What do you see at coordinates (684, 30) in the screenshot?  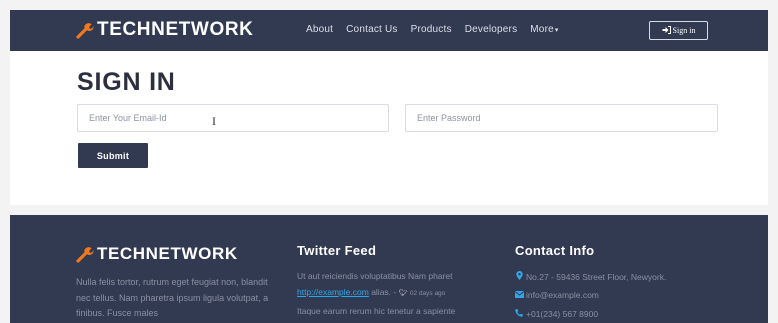 I see `sign-in-label: Sign in` at bounding box center [684, 30].